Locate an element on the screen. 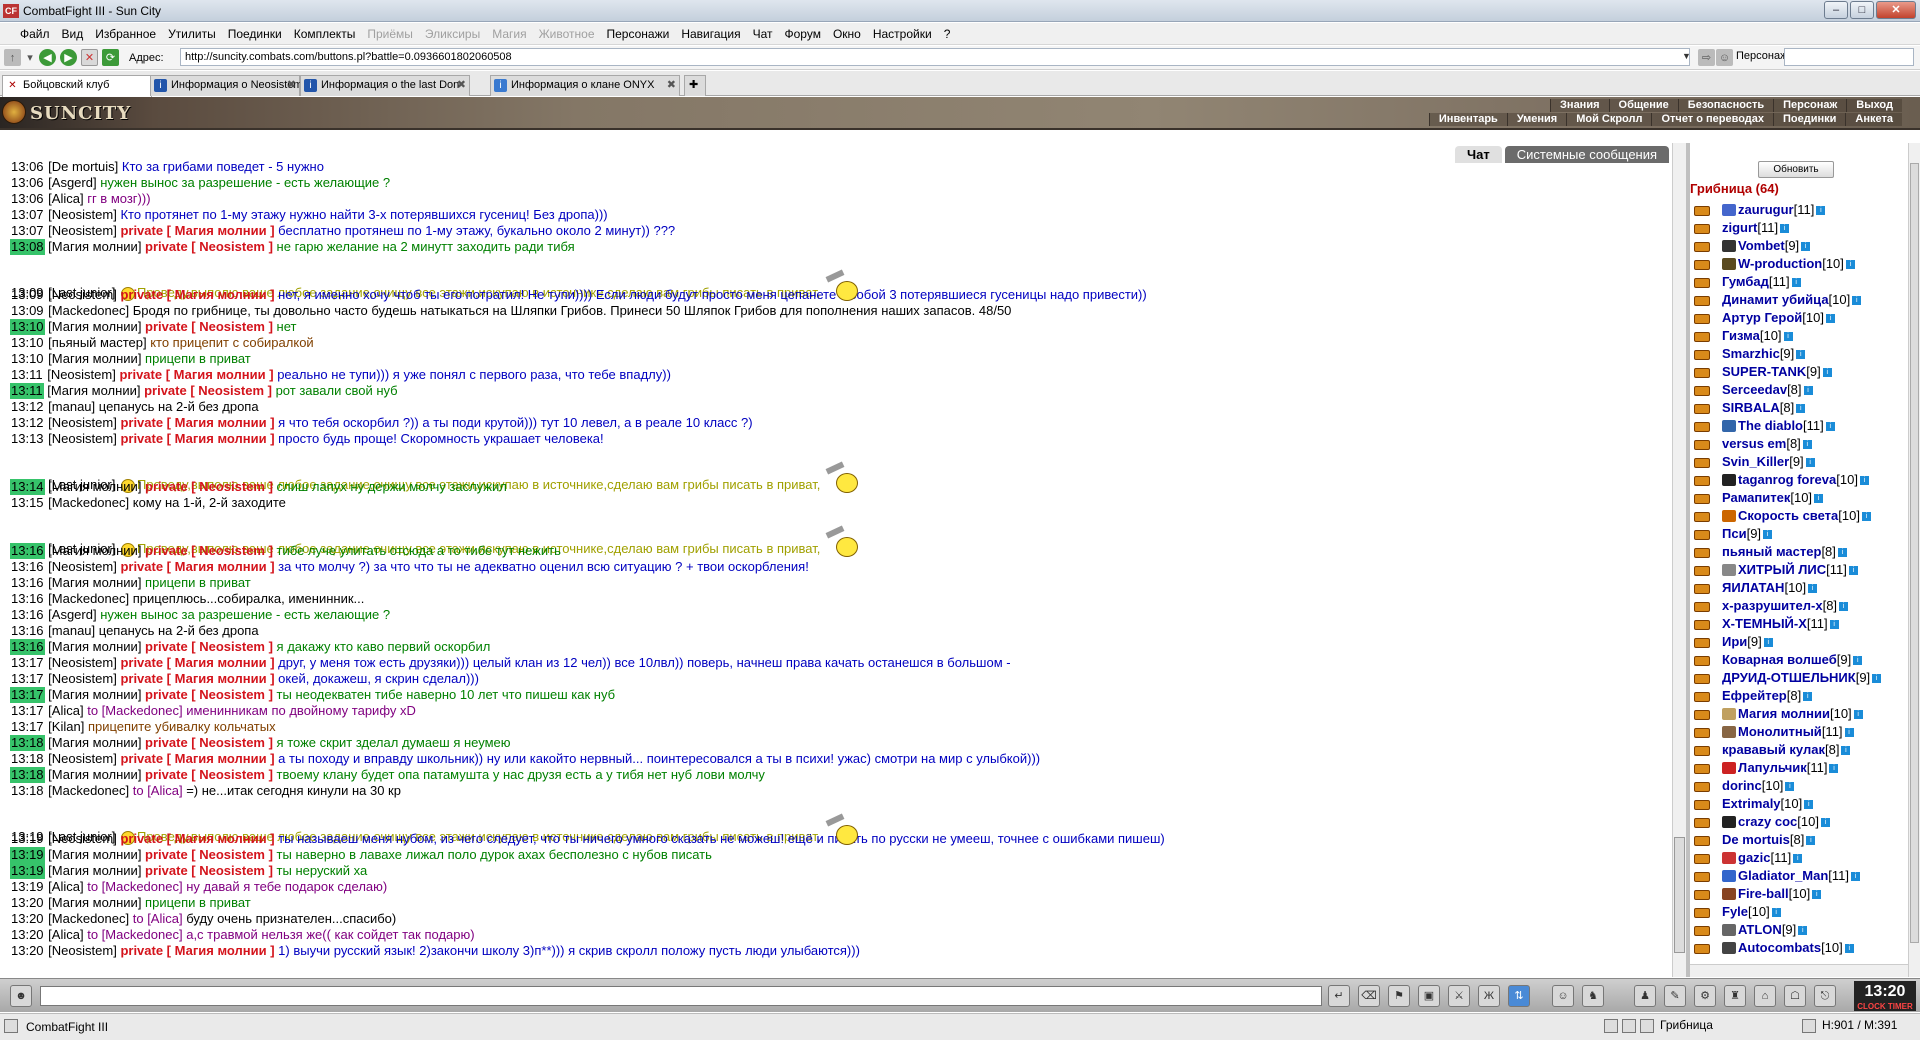 The image size is (1920, 1040). message-time: 13:10 is located at coordinates (27, 359).